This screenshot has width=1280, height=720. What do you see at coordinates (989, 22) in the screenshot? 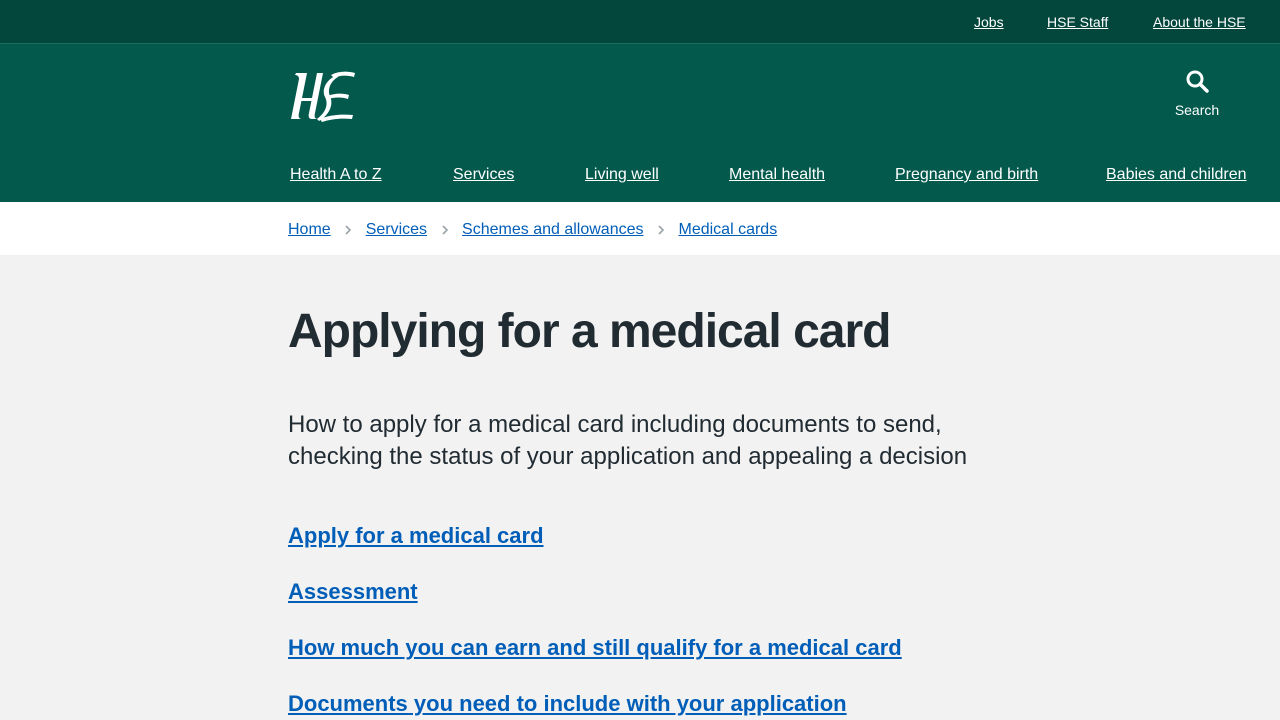
I see `jobs-link: Jobs` at bounding box center [989, 22].